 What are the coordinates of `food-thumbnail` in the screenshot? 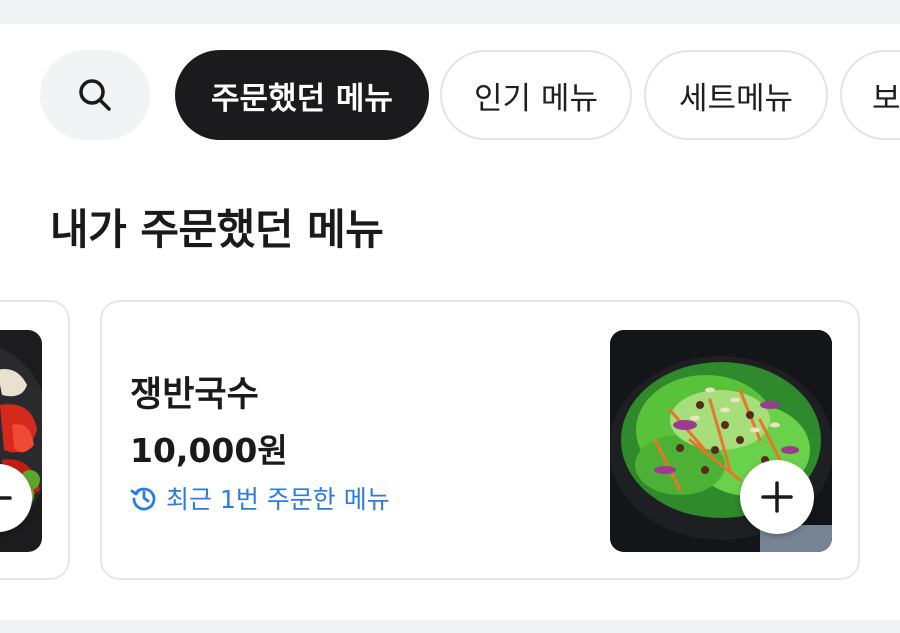 It's located at (721, 441).